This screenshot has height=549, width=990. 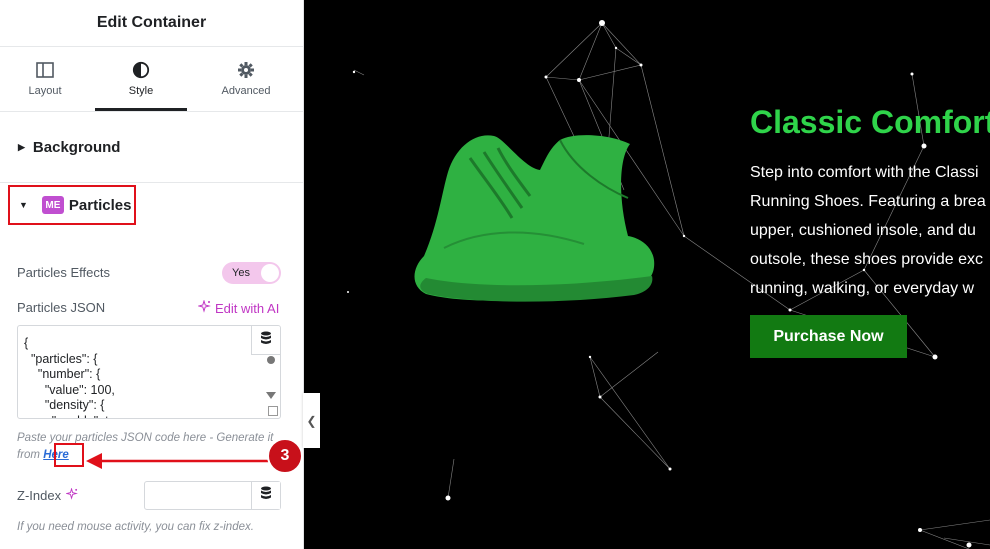 I want to click on zindex-row: Z-Index, so click(x=48, y=495).